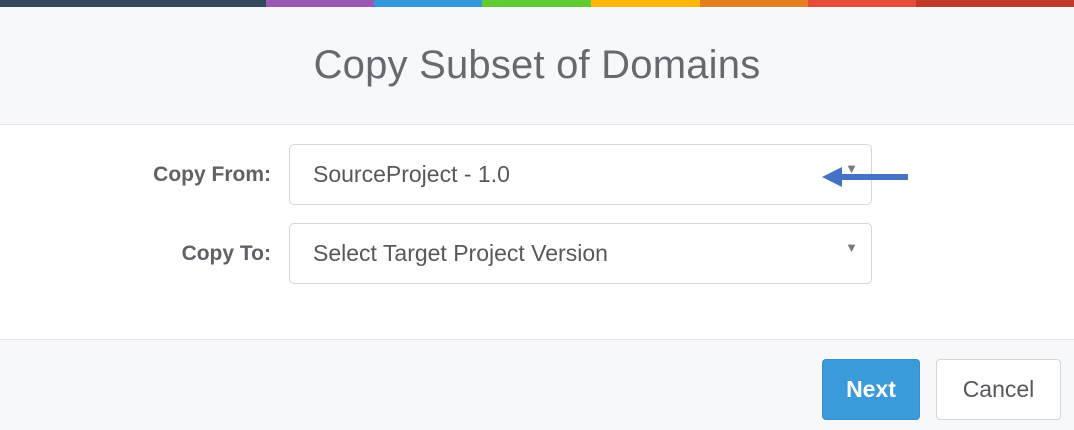 This screenshot has width=1074, height=430. I want to click on copy-from-select: SourceProject - 1.0 ▼, so click(598, 174).